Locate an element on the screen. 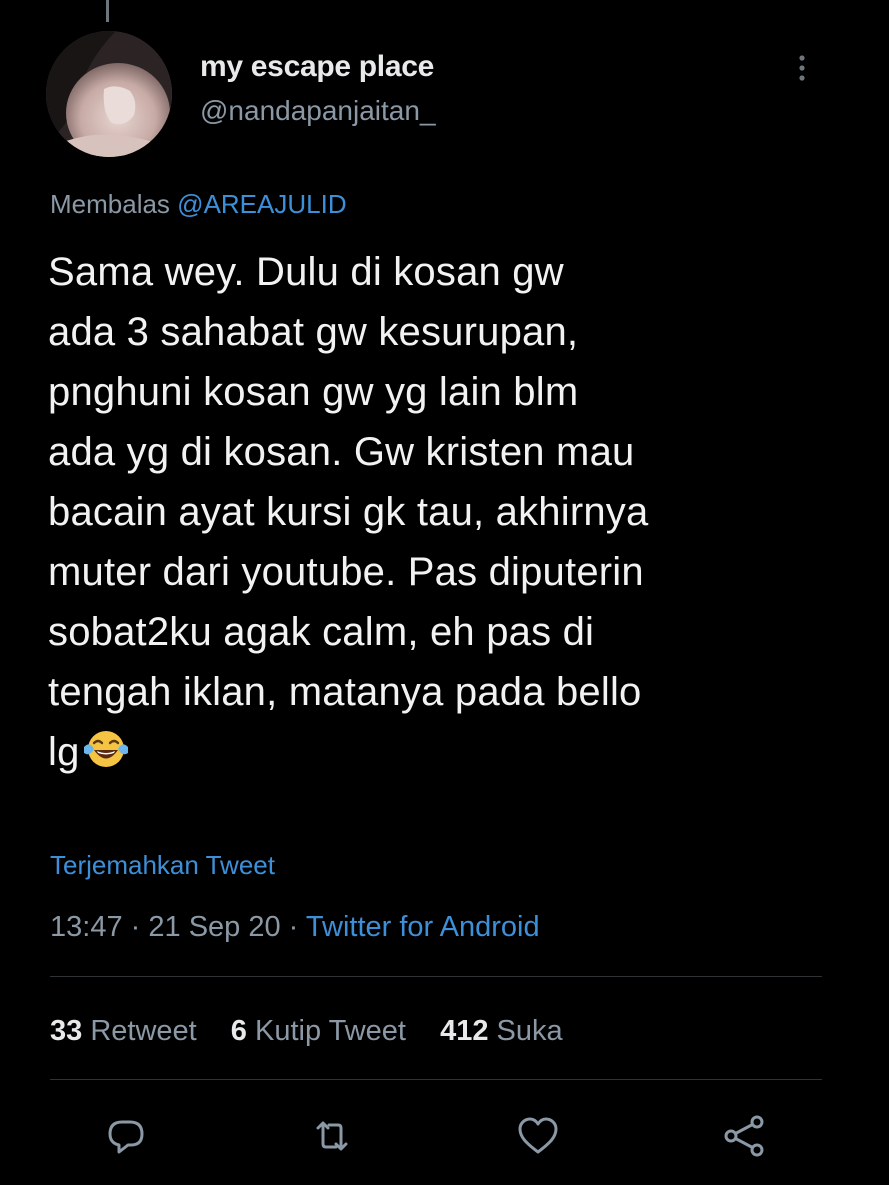 This screenshot has width=889, height=1185. tweet-text-line: lg is located at coordinates (64, 752).